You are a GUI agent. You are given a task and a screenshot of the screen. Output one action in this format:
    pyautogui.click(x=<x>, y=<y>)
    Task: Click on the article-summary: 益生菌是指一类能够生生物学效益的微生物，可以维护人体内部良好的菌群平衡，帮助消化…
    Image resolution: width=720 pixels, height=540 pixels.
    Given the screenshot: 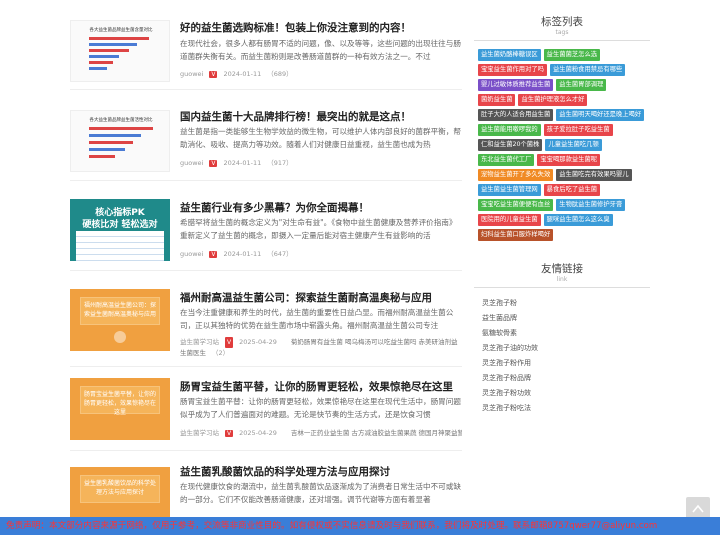 What is the action you would take?
    pyautogui.click(x=320, y=138)
    